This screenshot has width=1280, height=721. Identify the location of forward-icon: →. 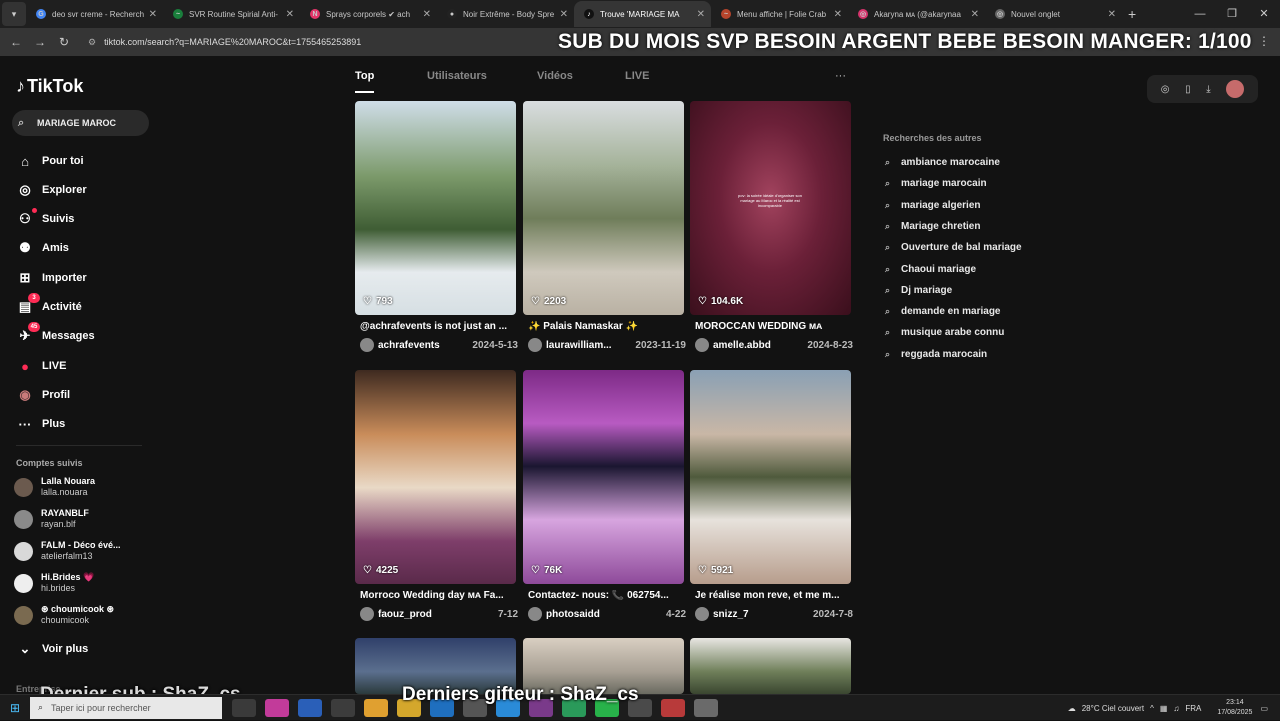
(40, 42).